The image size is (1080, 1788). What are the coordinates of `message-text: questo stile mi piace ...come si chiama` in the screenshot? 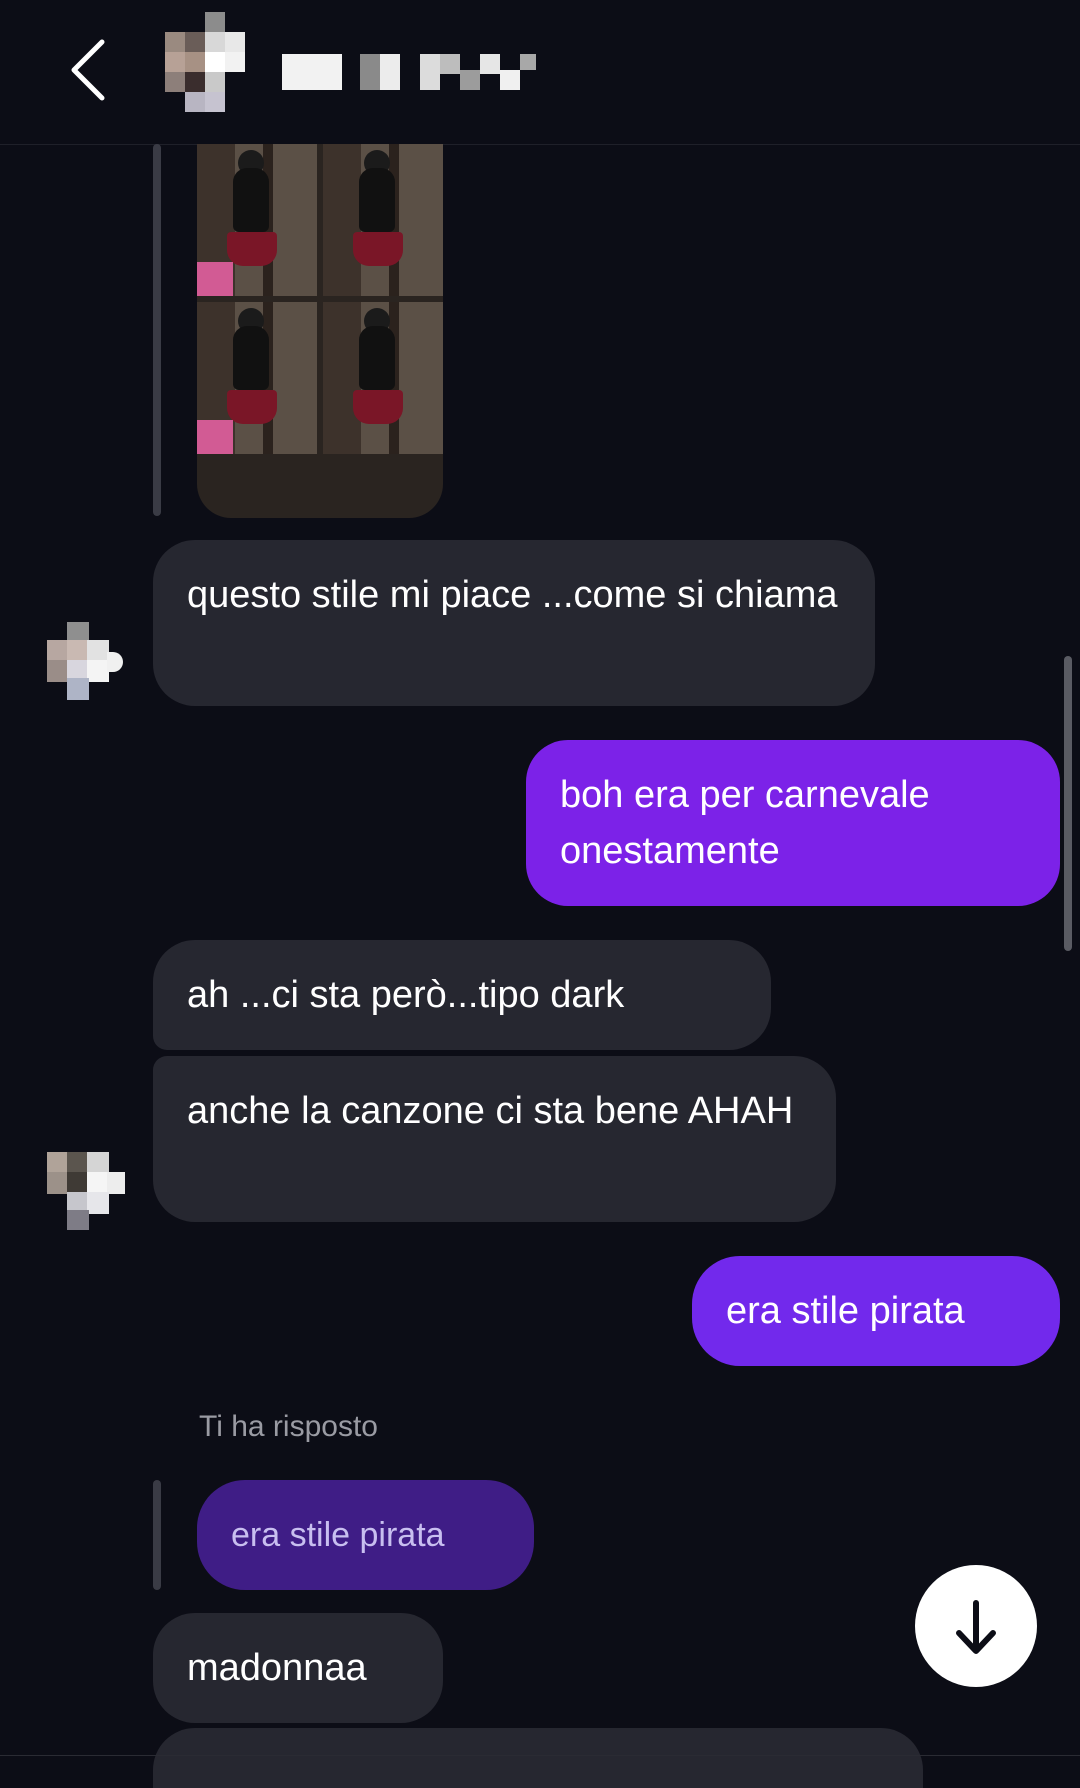 It's located at (512, 595).